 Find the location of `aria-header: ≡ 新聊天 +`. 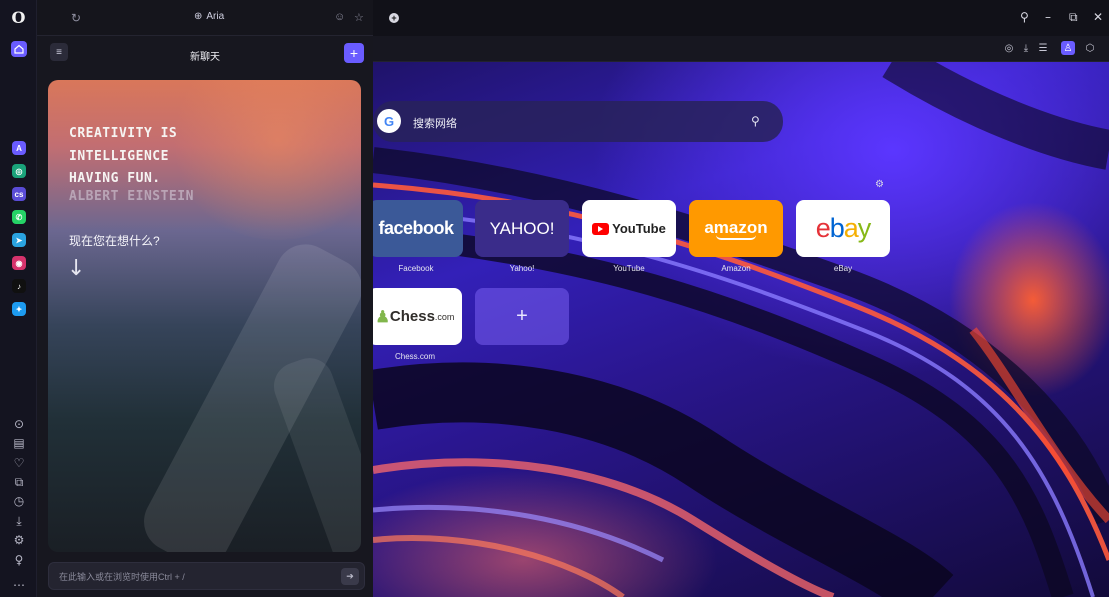

aria-header: ≡ 新聊天 + is located at coordinates (205, 54).